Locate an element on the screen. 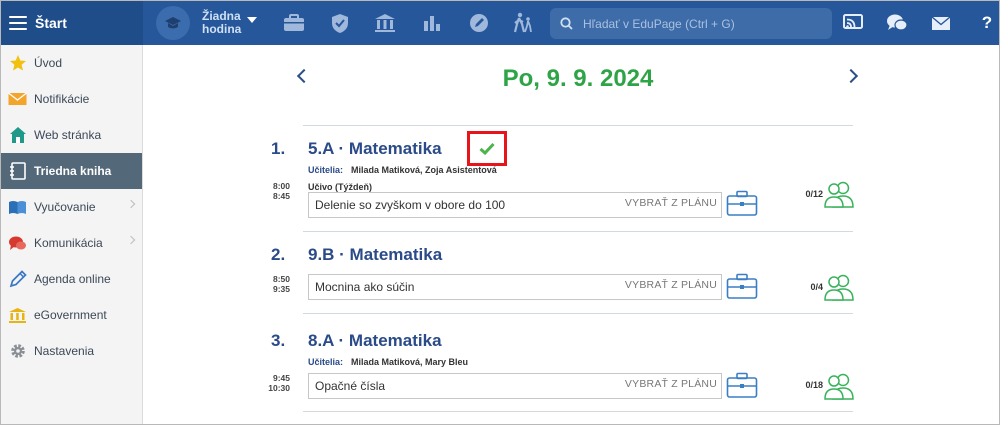 This screenshot has height=425, width=1000. lesson-topic: Opačné čísla is located at coordinates (350, 386).